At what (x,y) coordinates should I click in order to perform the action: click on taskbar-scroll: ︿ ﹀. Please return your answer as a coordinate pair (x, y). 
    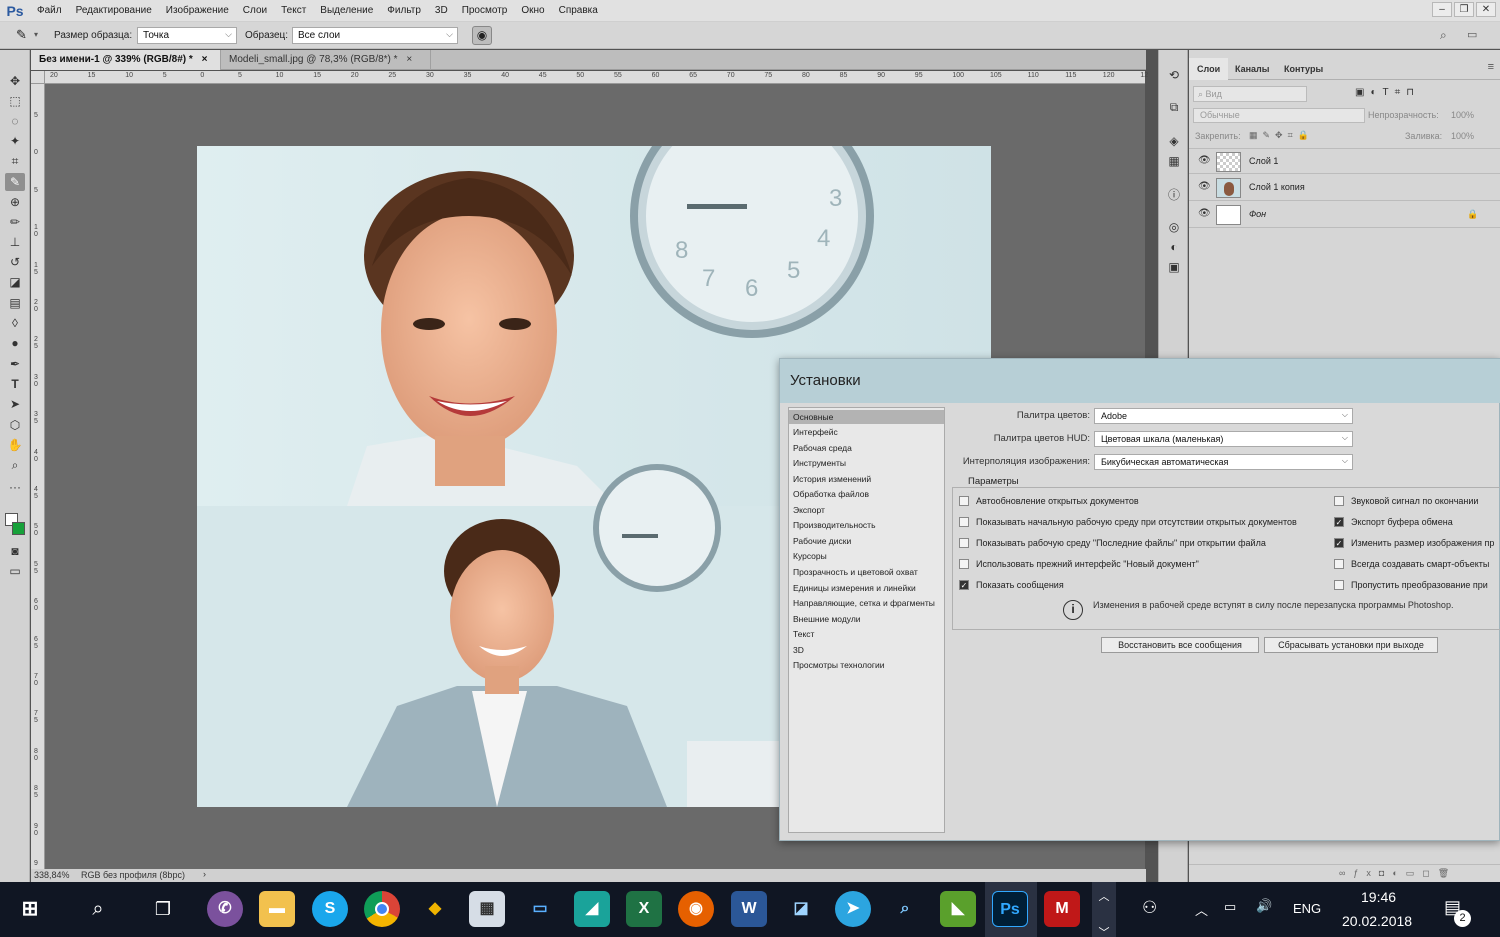
    Looking at the image, I should click on (1104, 909).